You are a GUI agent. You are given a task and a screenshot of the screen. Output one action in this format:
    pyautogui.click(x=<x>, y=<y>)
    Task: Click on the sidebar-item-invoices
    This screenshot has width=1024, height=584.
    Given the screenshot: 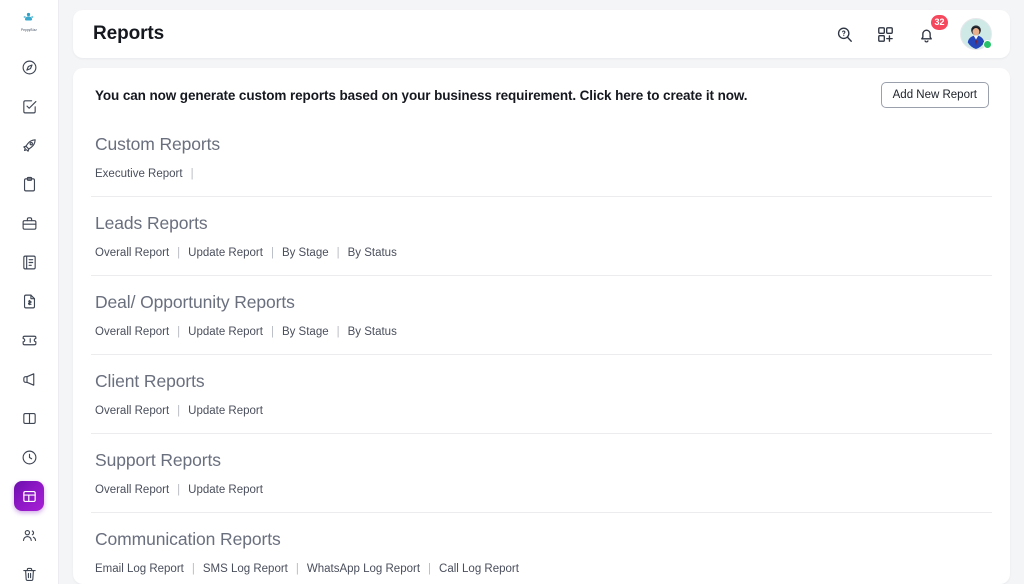 What is the action you would take?
    pyautogui.click(x=29, y=301)
    